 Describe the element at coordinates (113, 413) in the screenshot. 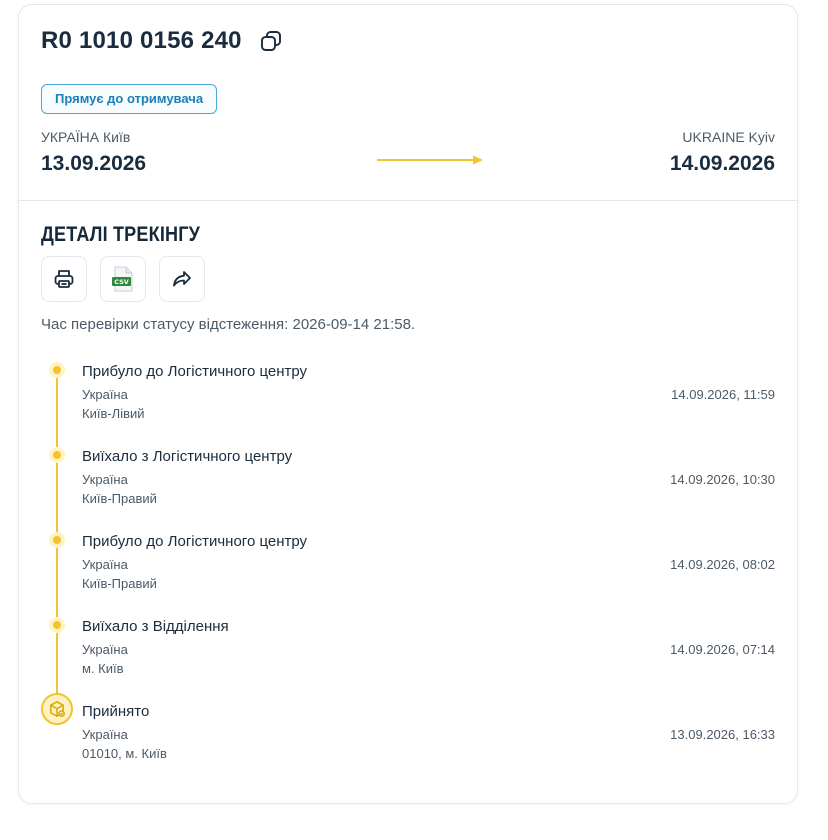

I see `event-place: Київ-Лівий` at that location.